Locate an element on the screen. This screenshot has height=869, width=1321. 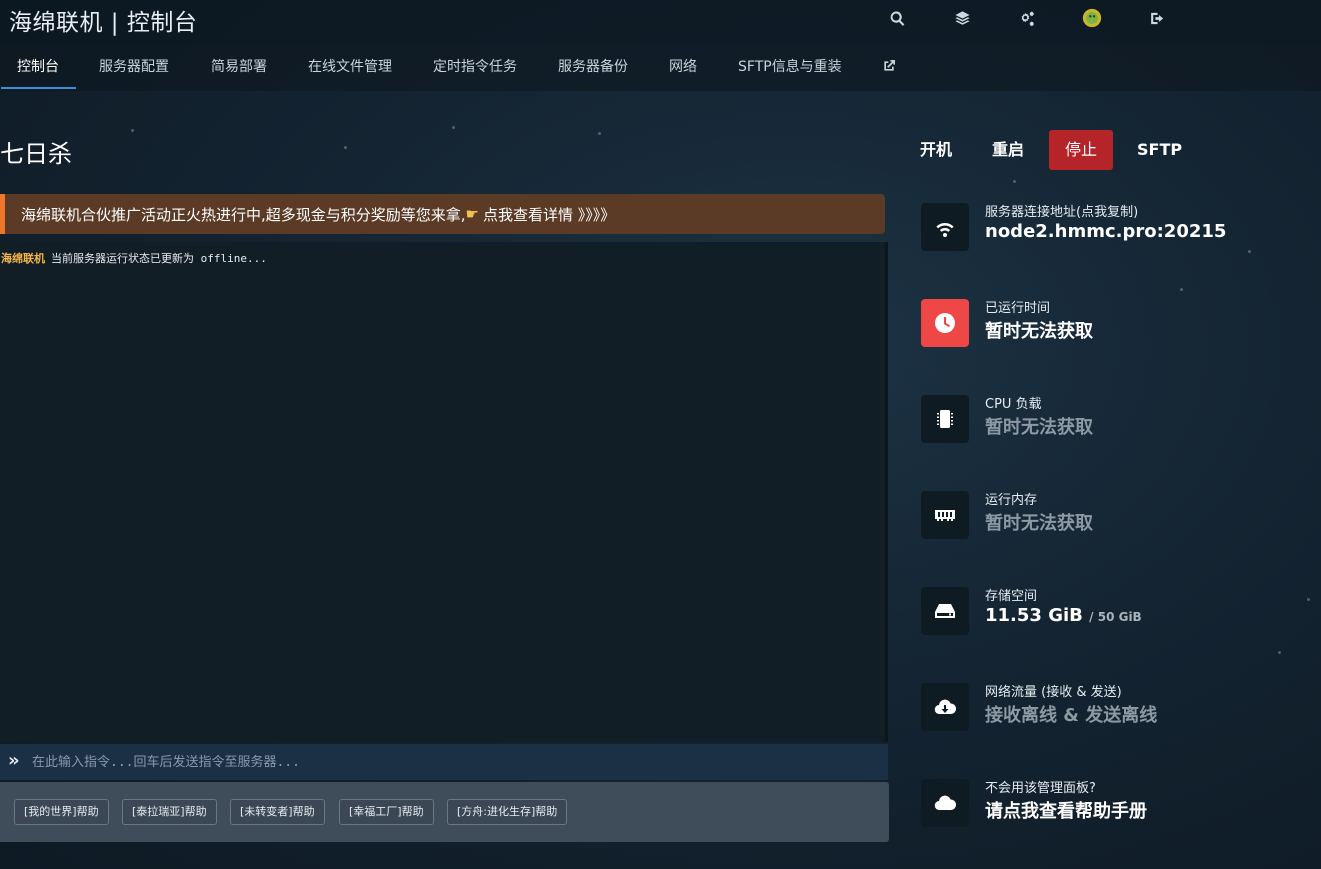
hdd-icon is located at coordinates (945, 611).